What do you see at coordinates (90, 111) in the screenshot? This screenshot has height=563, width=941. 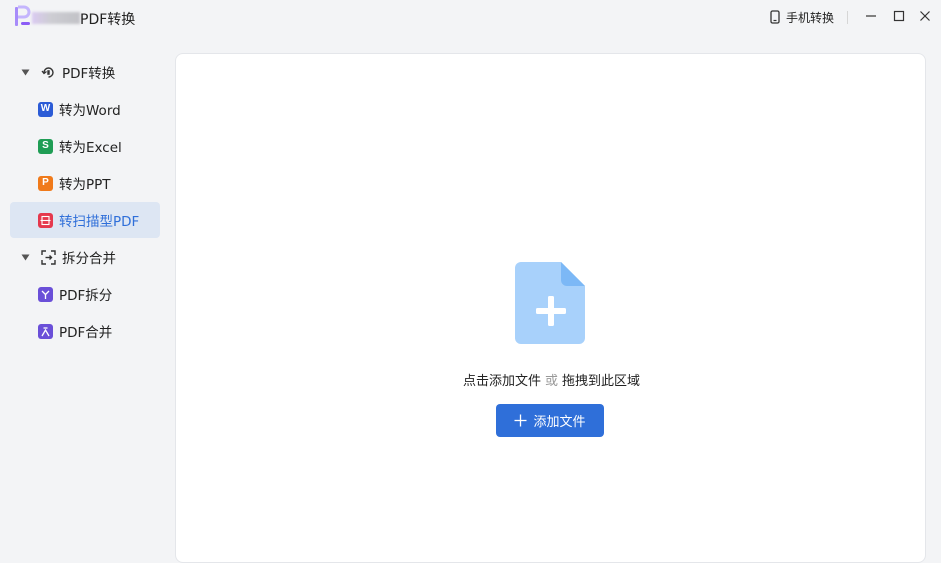 I see `sidebar-item-label: 转为Word` at bounding box center [90, 111].